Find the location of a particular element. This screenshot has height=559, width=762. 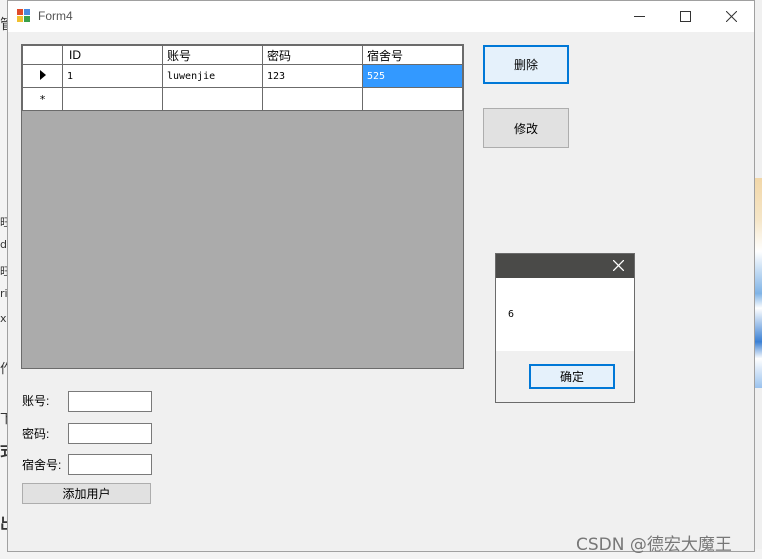

message-box-close-button is located at coordinates (618, 265).